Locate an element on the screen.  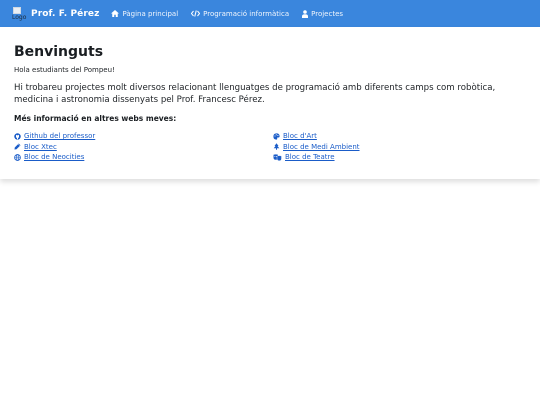
link-teatre: Bloc de Teatre is located at coordinates (310, 157).